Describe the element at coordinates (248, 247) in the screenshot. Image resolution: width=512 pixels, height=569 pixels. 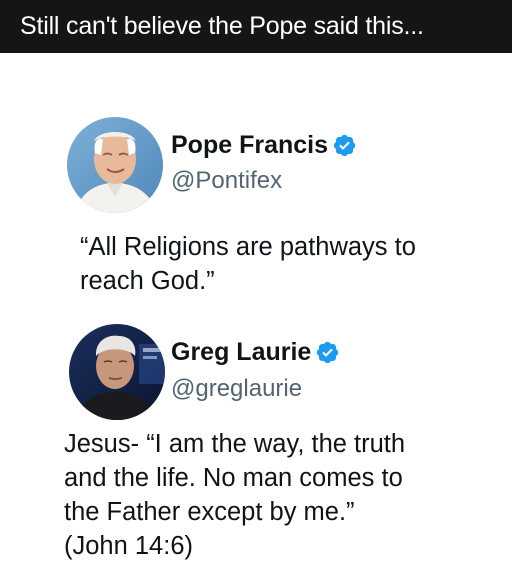
I see `tweet-text-line: “All Religions are pathways to` at that location.